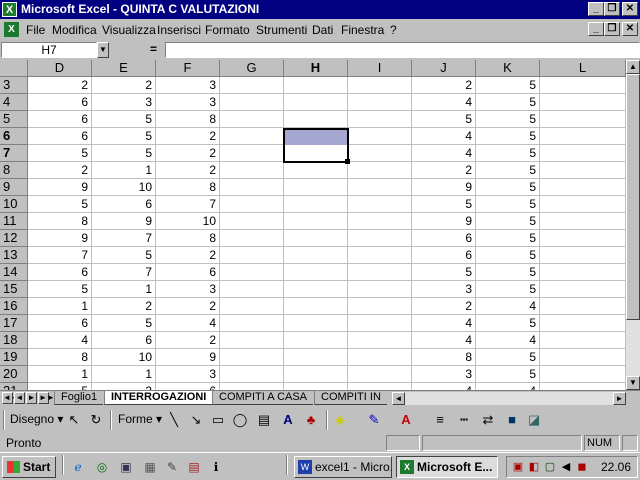 Image resolution: width=640 pixels, height=480 pixels. What do you see at coordinates (124, 187) in the screenshot?
I see `cell-e9: 10` at bounding box center [124, 187].